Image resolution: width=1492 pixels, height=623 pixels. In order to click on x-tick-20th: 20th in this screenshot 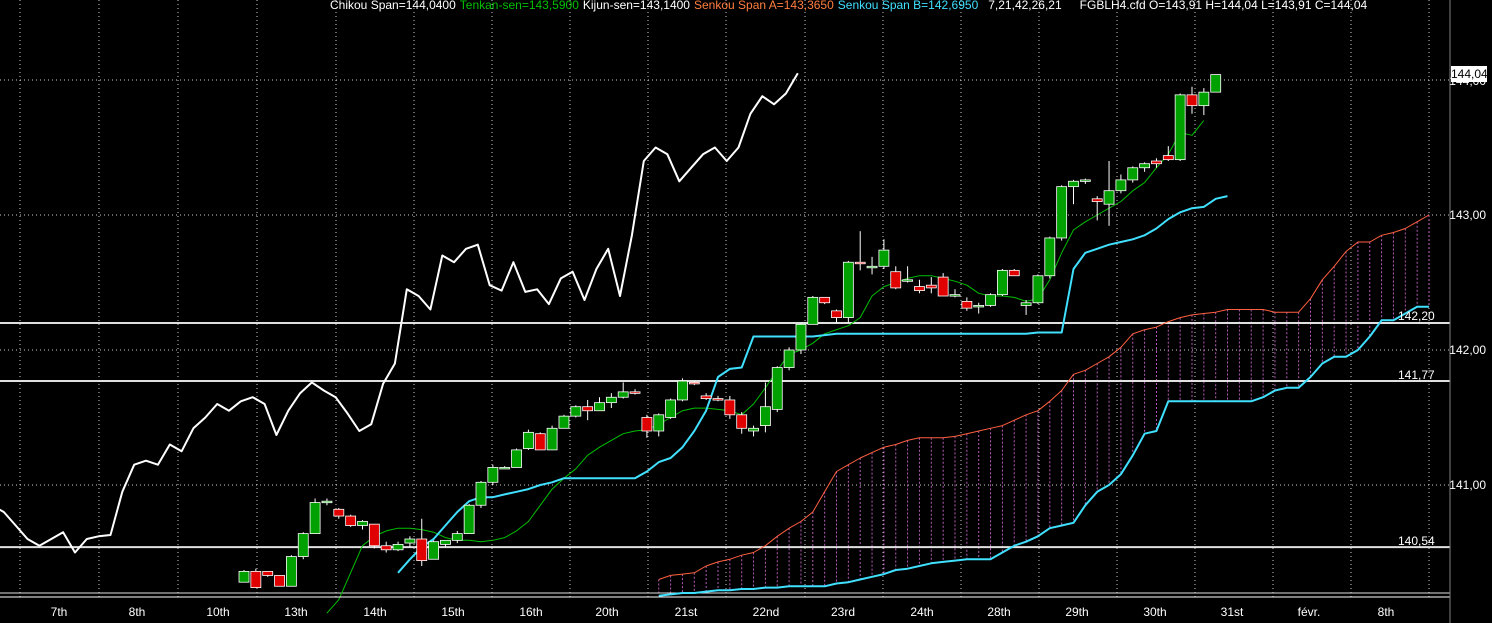, I will do `click(607, 612)`.